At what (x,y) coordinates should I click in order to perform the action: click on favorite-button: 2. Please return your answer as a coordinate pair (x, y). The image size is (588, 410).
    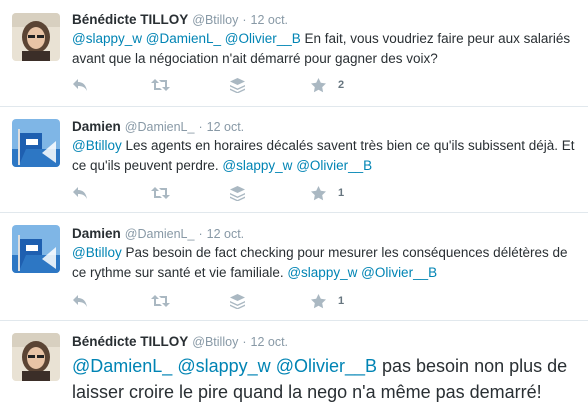
    Looking at the image, I should click on (327, 85).